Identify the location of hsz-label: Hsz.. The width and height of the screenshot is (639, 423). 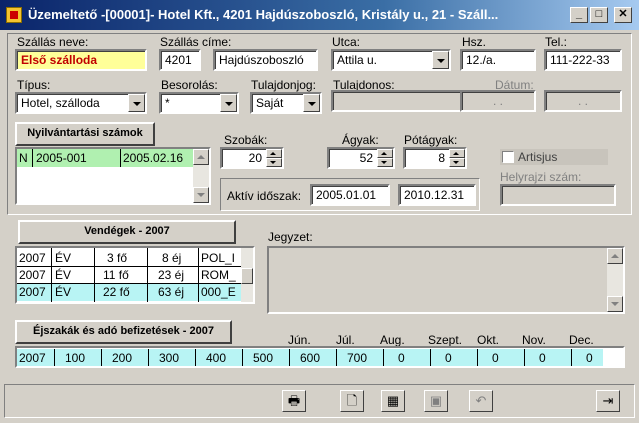
(474, 42).